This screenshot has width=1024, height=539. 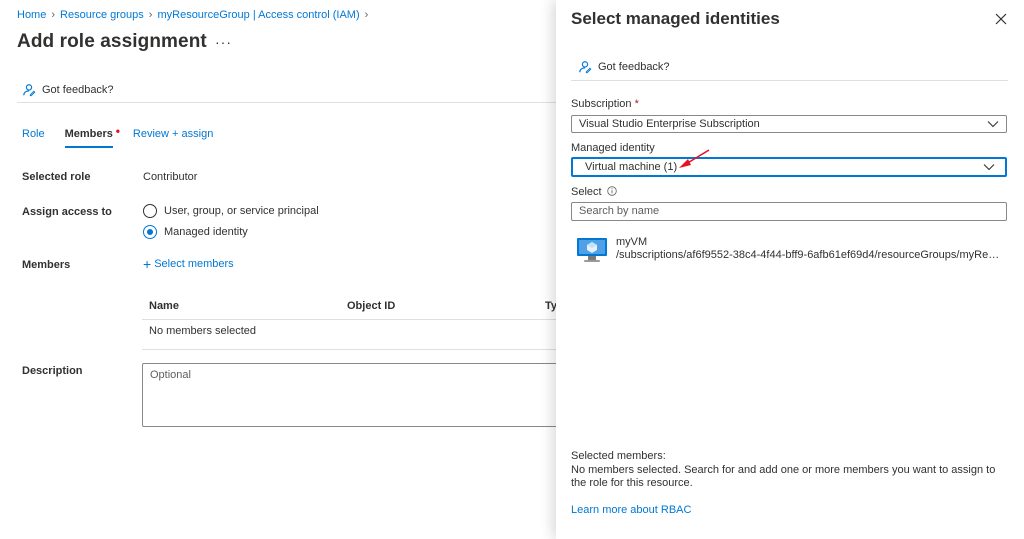 I want to click on selected-role-value: Contributor, so click(x=170, y=177).